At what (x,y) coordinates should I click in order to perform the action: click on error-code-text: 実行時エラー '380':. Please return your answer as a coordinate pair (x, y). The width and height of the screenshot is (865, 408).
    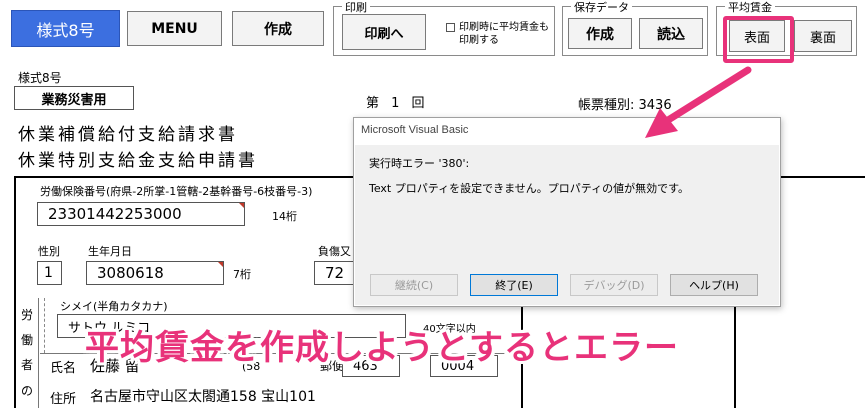
    Looking at the image, I should click on (419, 163).